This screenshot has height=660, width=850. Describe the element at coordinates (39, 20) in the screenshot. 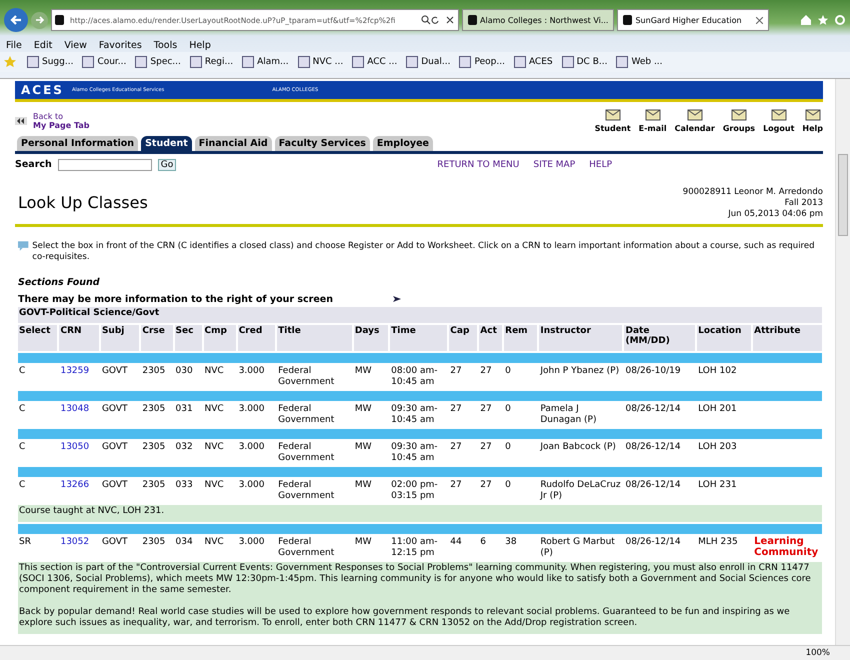

I see `forward-button` at that location.